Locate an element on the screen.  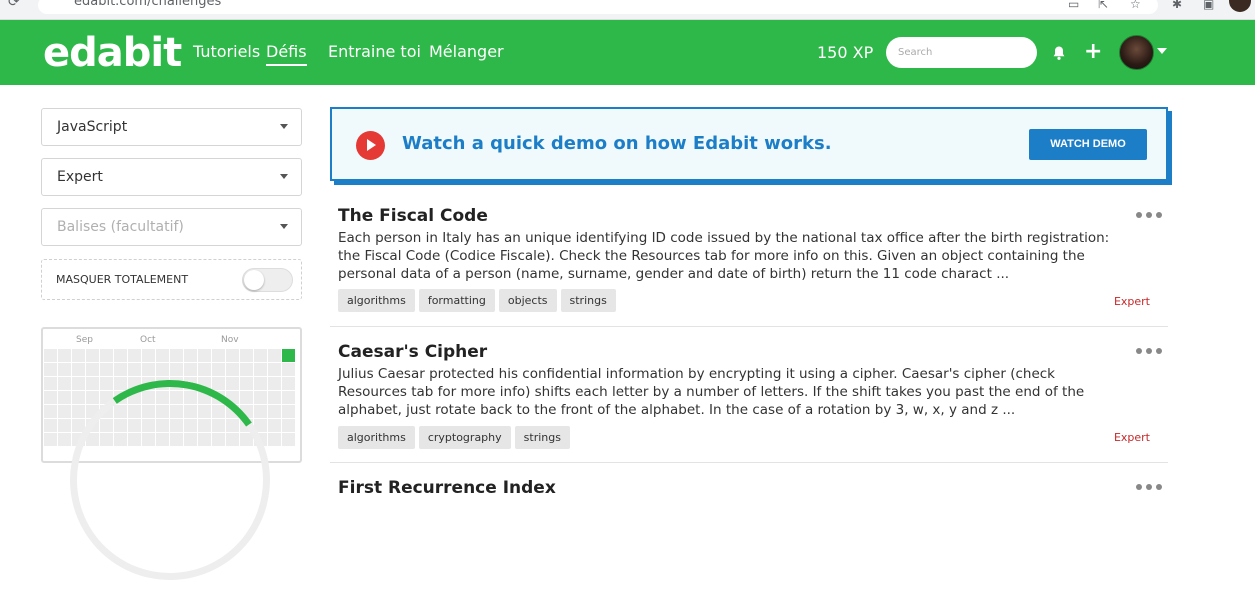
hide-completed-toggle is located at coordinates (267, 280).